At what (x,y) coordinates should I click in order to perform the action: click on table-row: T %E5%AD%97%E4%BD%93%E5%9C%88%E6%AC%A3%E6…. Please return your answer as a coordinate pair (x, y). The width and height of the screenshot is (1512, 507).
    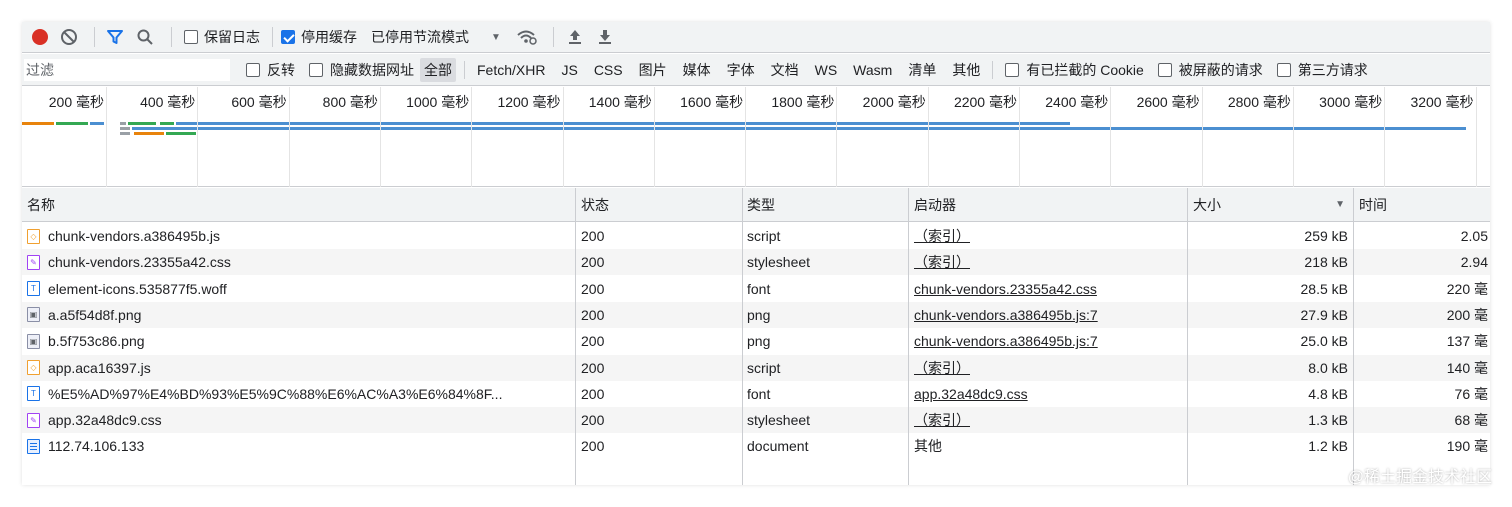
    Looking at the image, I should click on (756, 394).